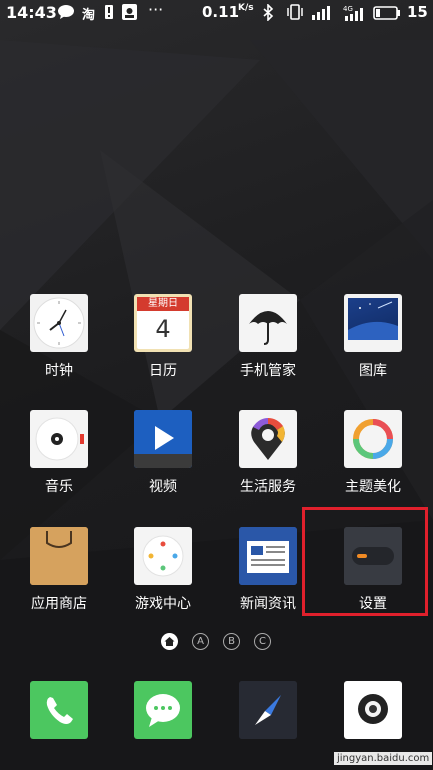 This screenshot has height=770, width=433. Describe the element at coordinates (373, 487) in the screenshot. I see `app-label: 主题美化` at that location.